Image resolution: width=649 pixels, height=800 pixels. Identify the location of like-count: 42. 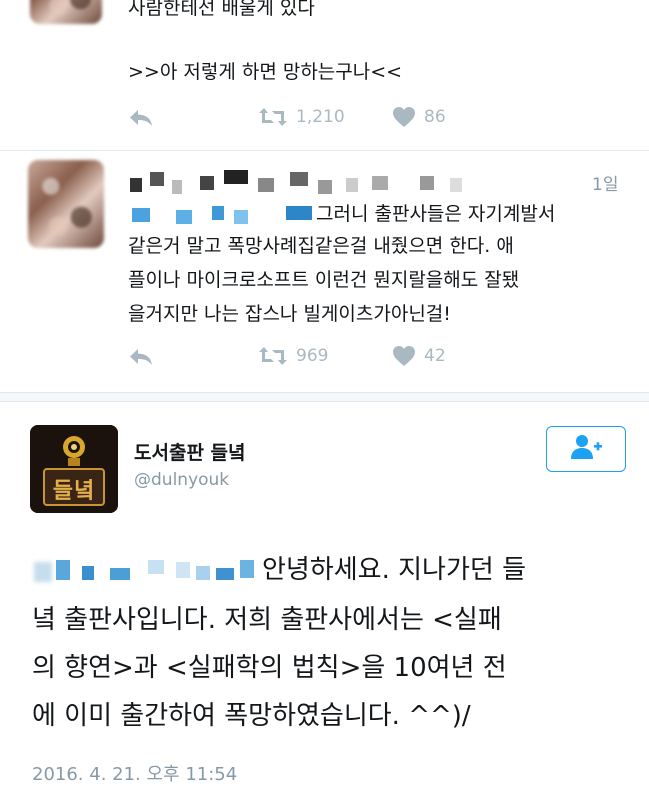
(435, 356).